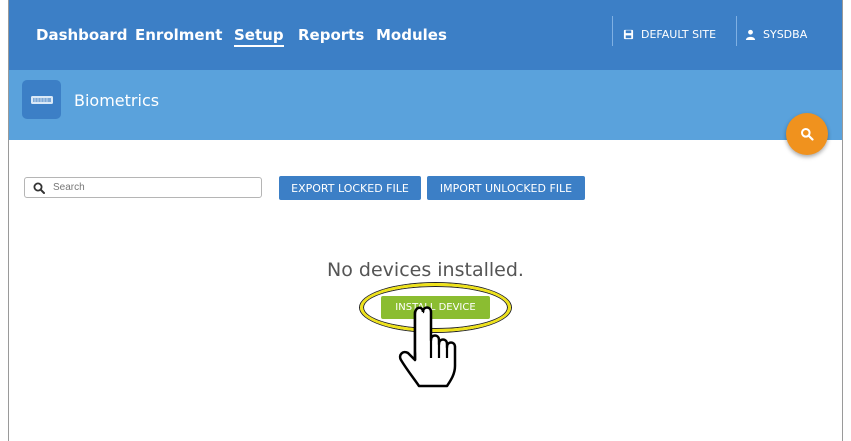 Image resolution: width=851 pixels, height=441 pixels. Describe the element at coordinates (153, 187) in the screenshot. I see `search-input` at that location.